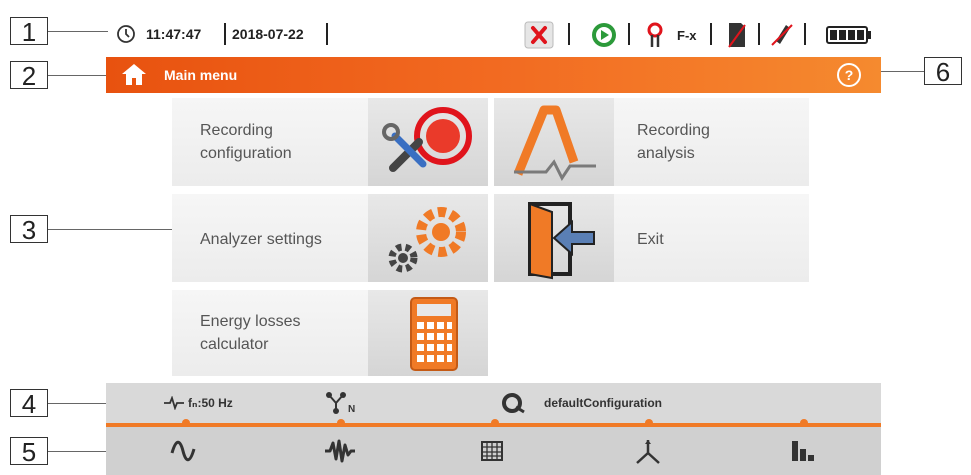  I want to click on tile-label-line2: configuration, so click(246, 153).